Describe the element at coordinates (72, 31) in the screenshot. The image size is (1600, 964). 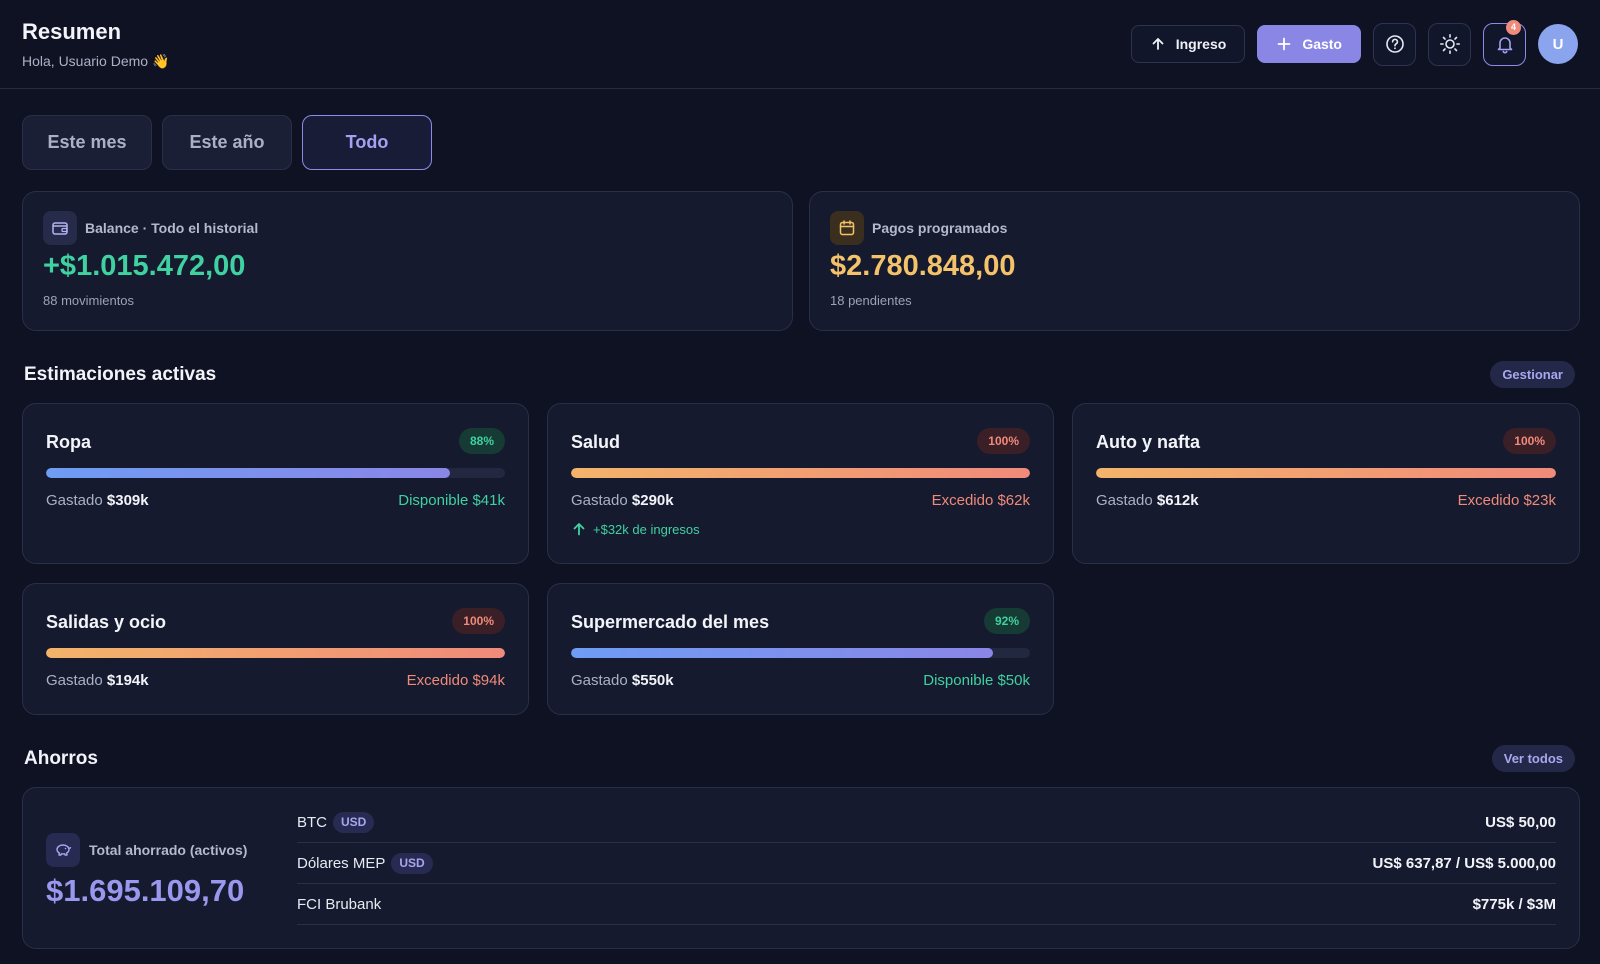
I see `page-title: Resumen` at that location.